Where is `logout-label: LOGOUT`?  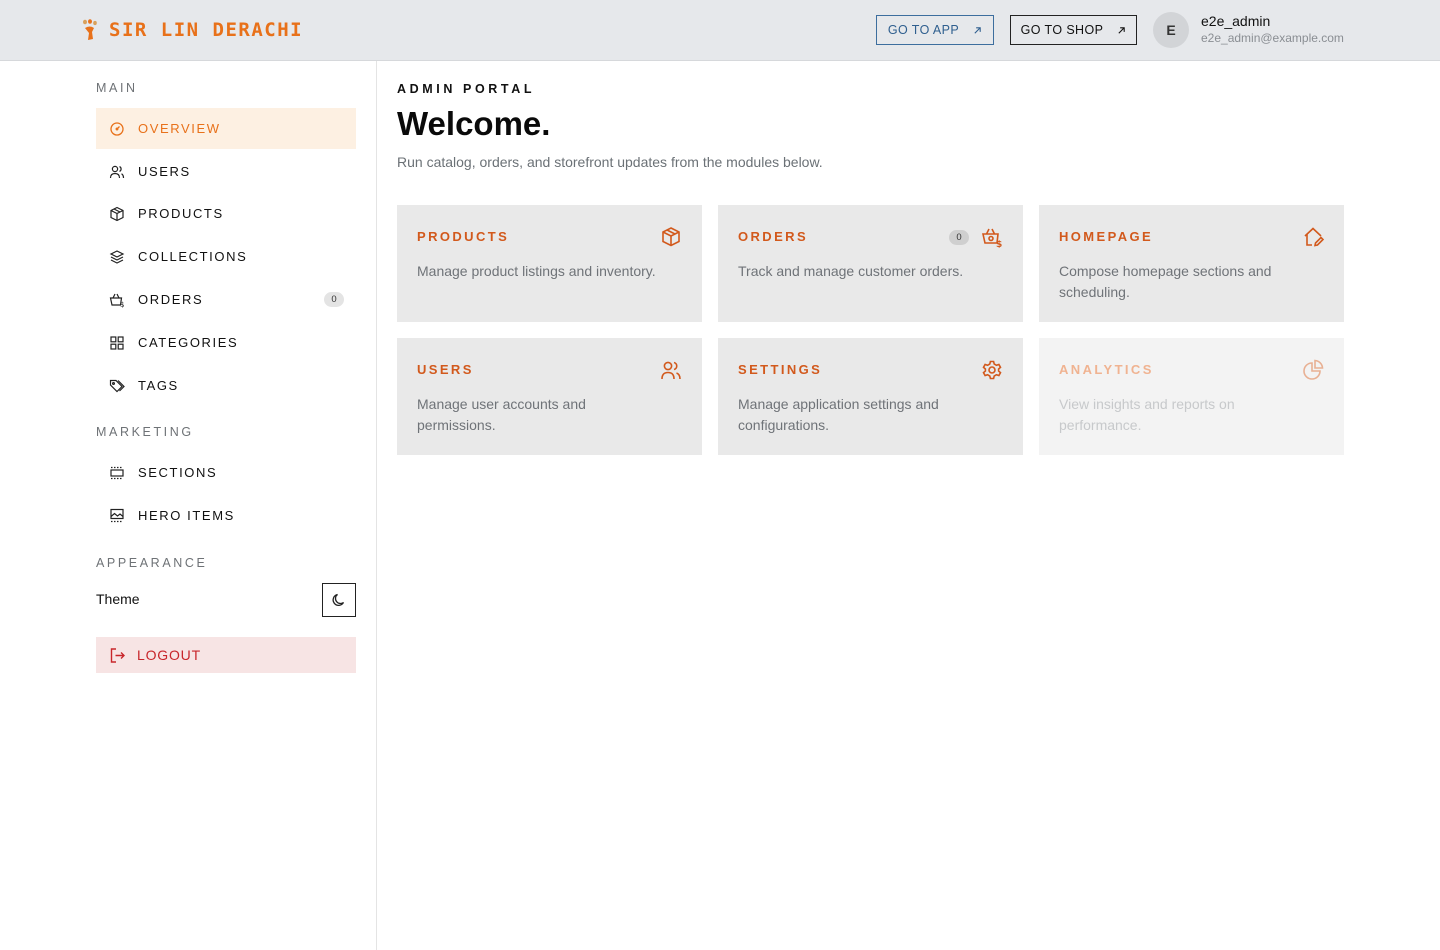
logout-label: LOGOUT is located at coordinates (169, 655).